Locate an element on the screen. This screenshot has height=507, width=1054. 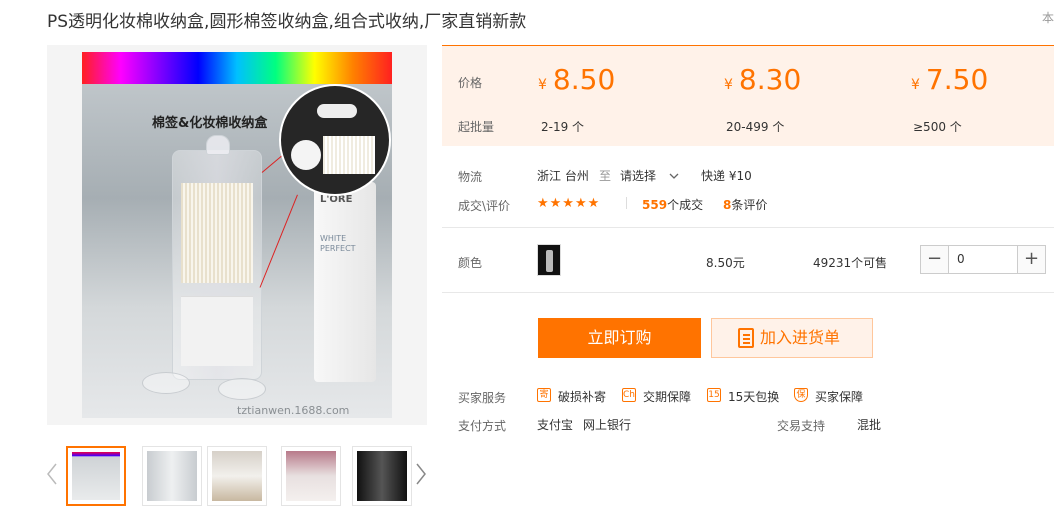
lotion-bottle: L'ORE WHITE PERFECT is located at coordinates (345, 282).